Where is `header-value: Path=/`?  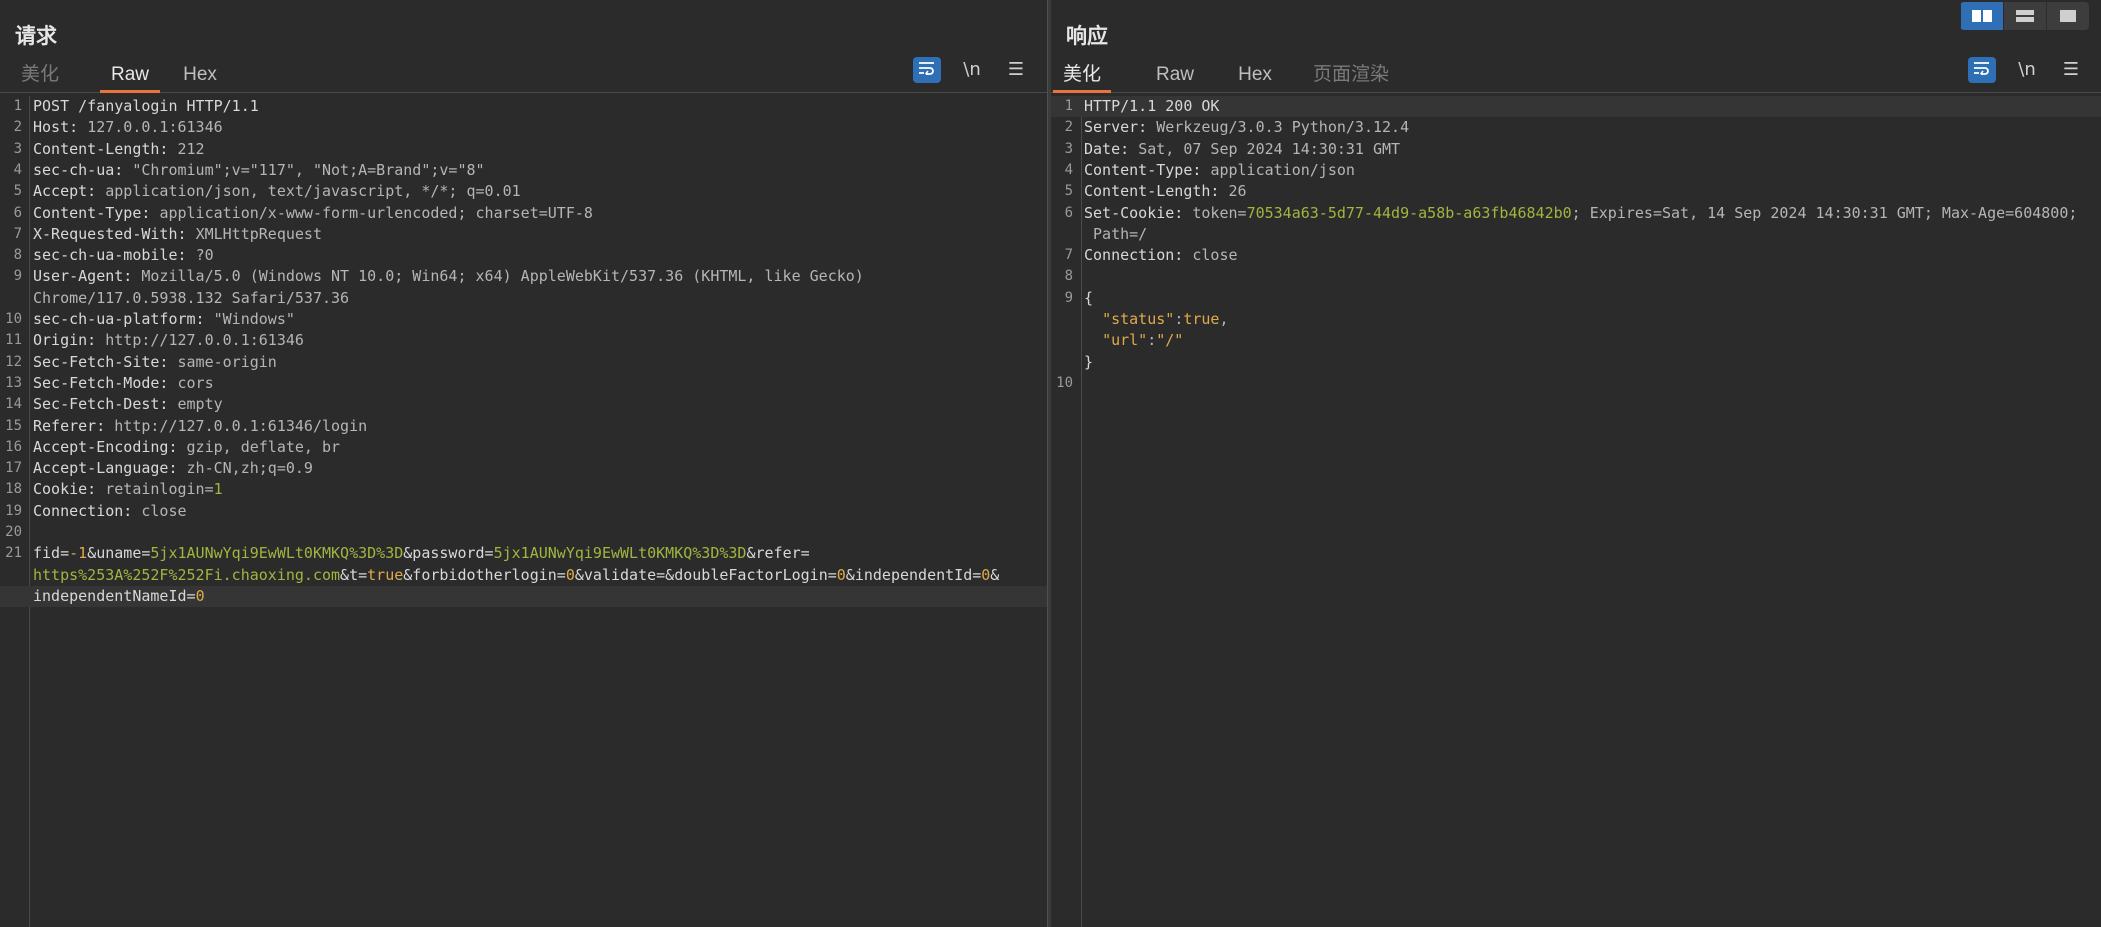 header-value: Path=/ is located at coordinates (1116, 233).